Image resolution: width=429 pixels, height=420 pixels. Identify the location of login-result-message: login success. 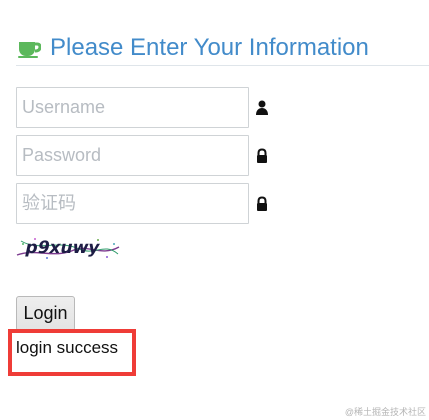
(67, 347).